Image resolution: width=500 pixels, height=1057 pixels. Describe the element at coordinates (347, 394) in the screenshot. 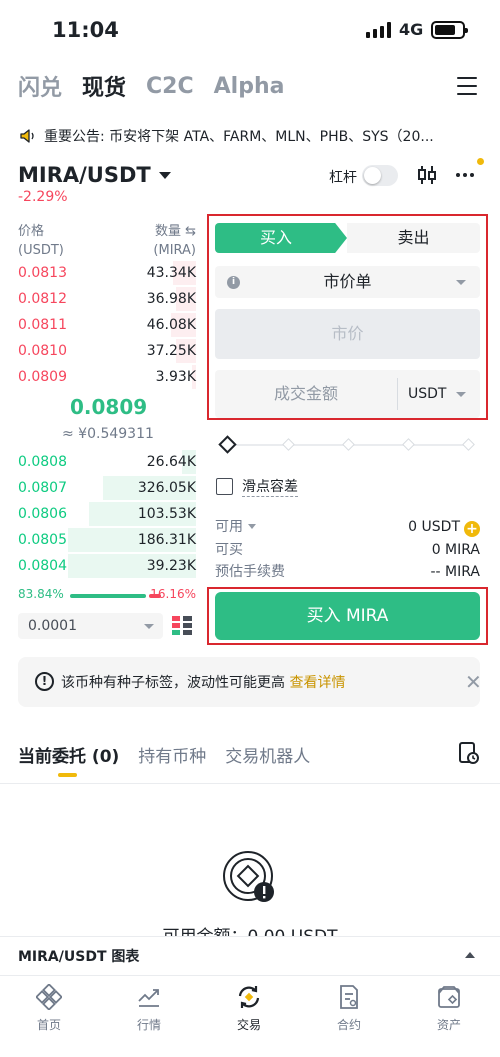

I see `amount-field: 成交金额 USDT` at that location.